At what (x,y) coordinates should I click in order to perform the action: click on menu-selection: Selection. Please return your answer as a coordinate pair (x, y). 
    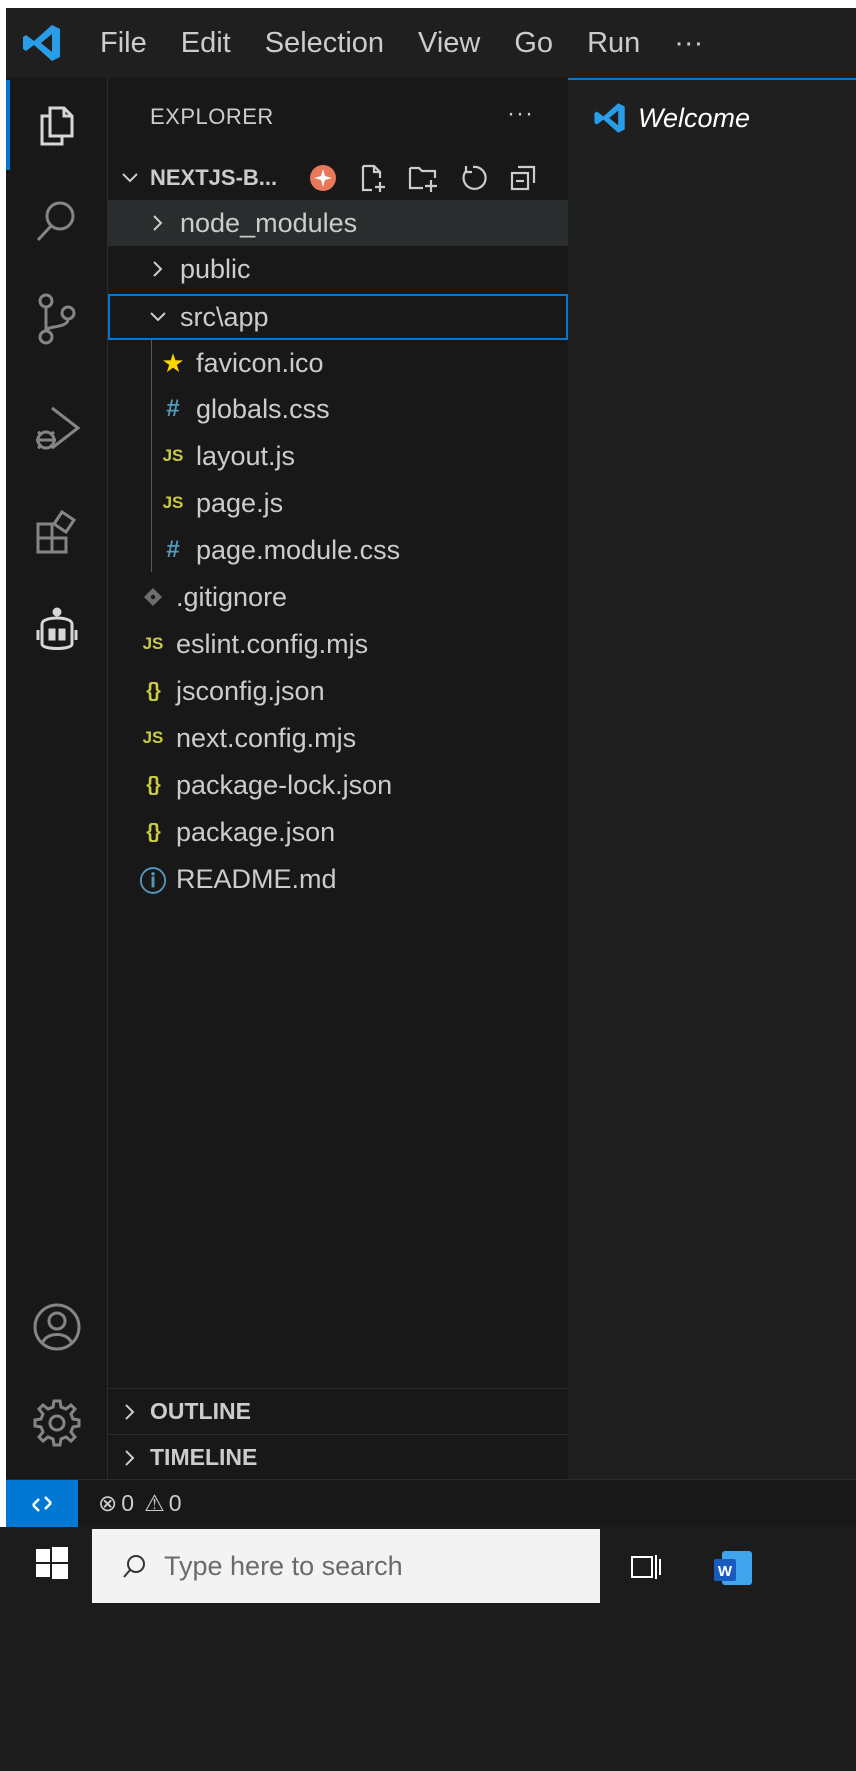
    Looking at the image, I should click on (324, 43).